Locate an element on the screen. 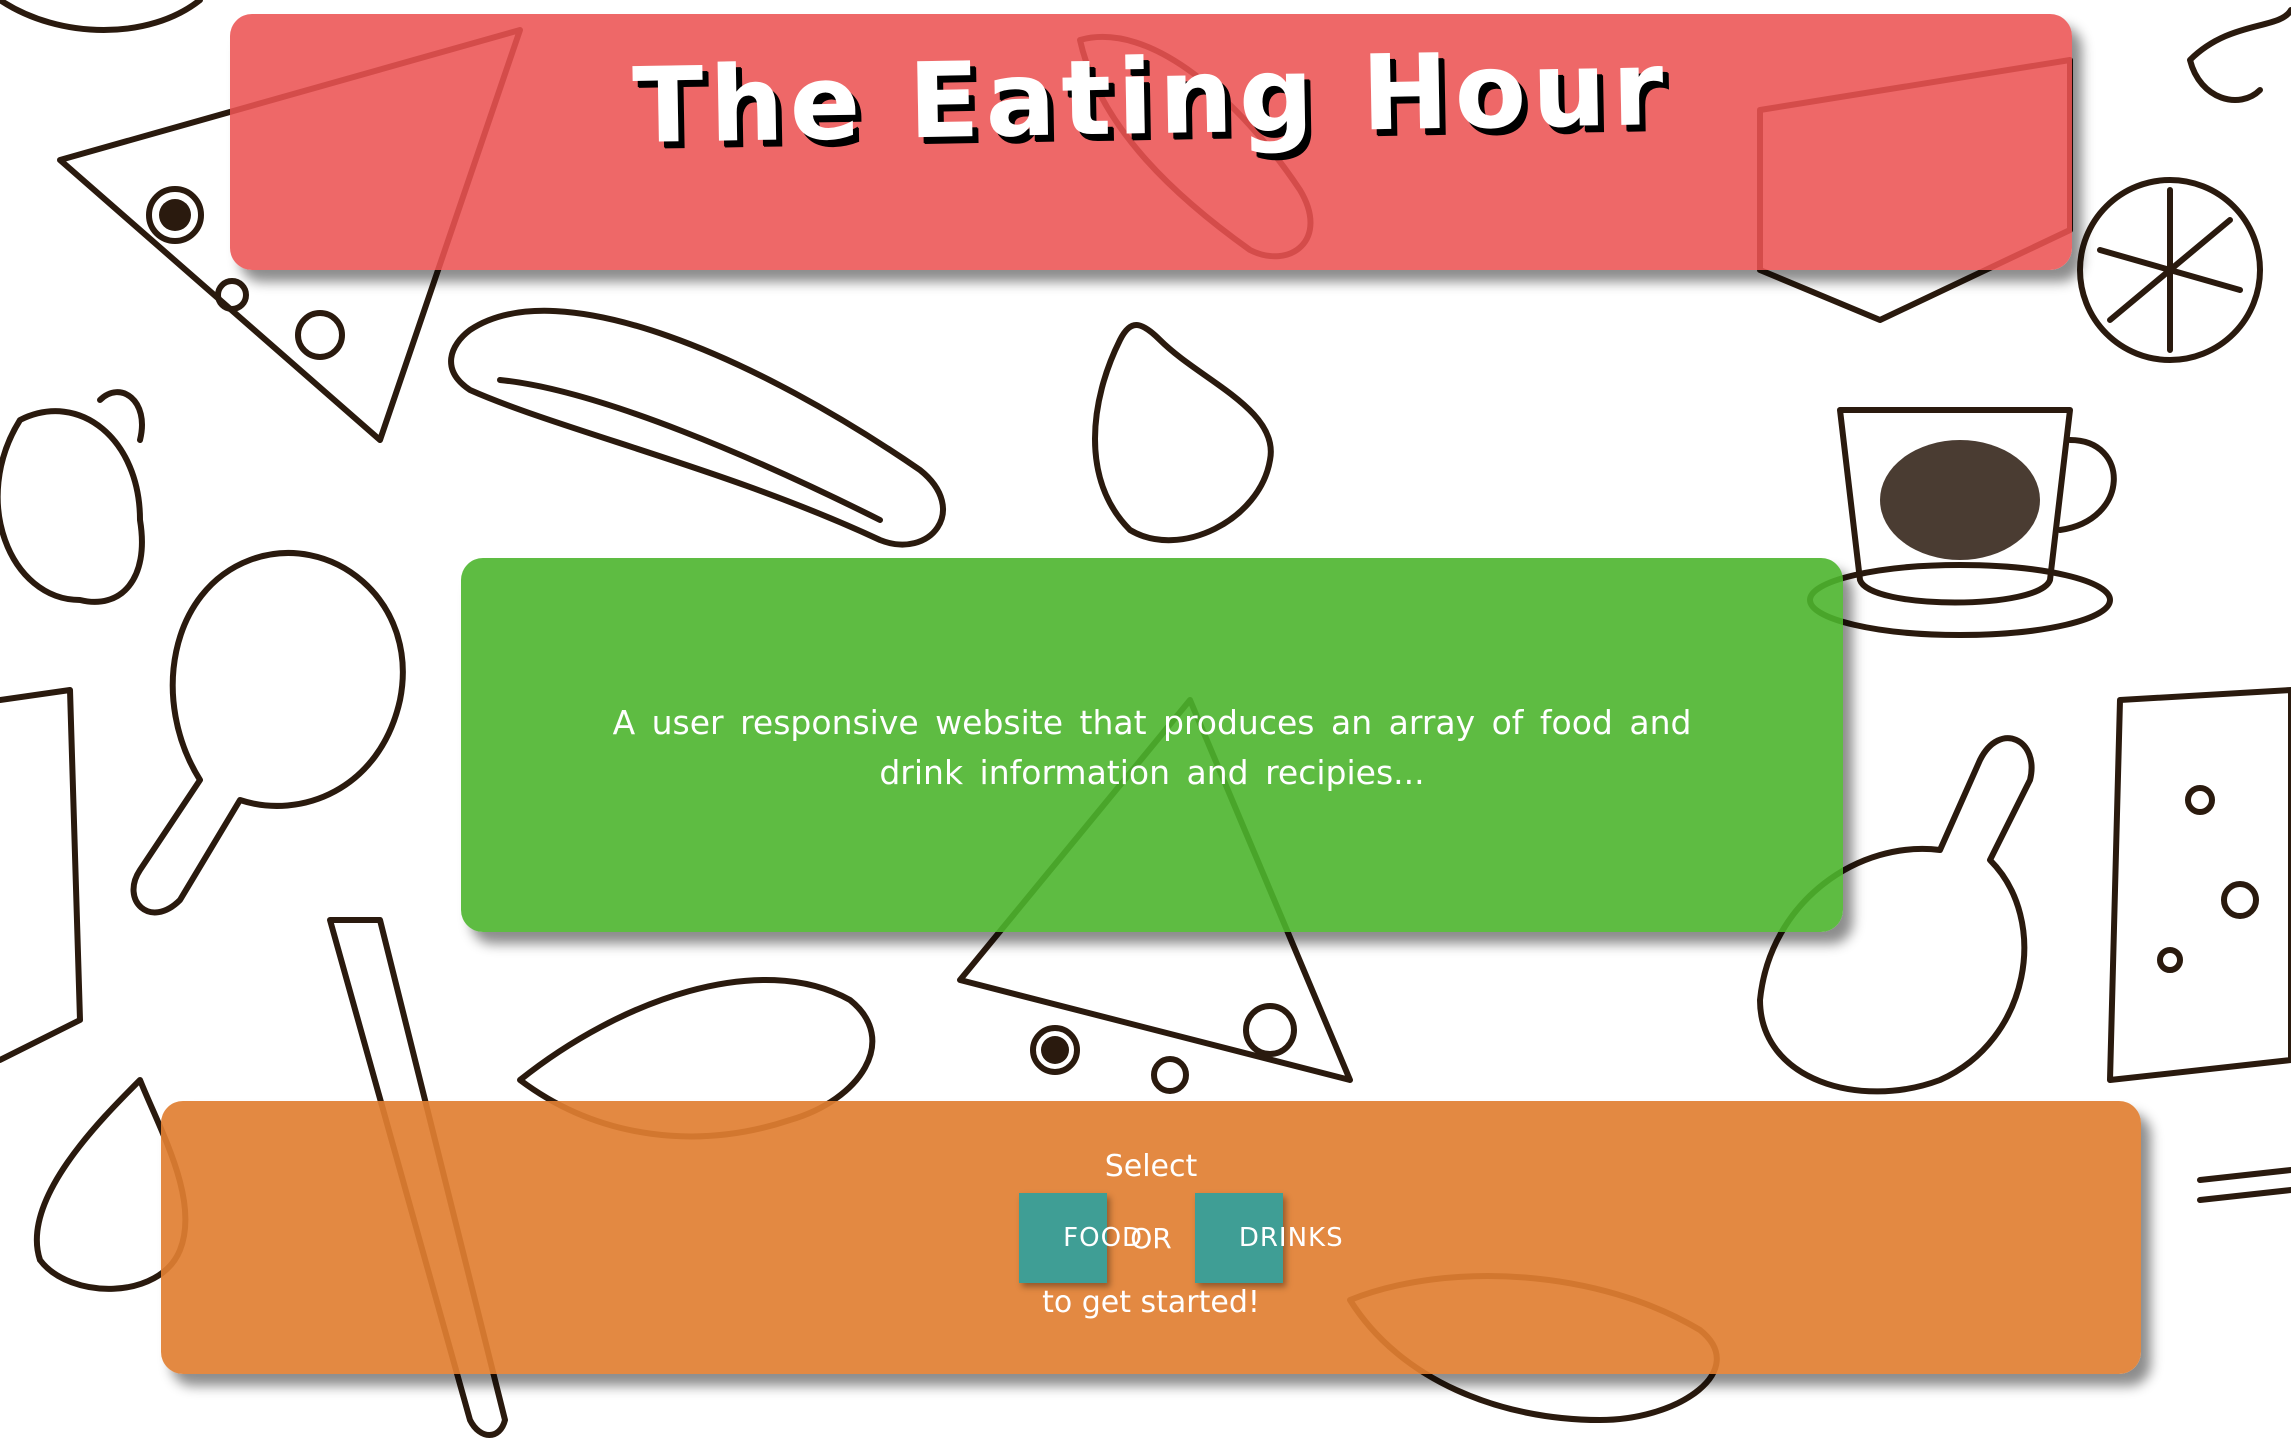 The height and width of the screenshot is (1451, 2291). plate-icon is located at coordinates (101, 16).